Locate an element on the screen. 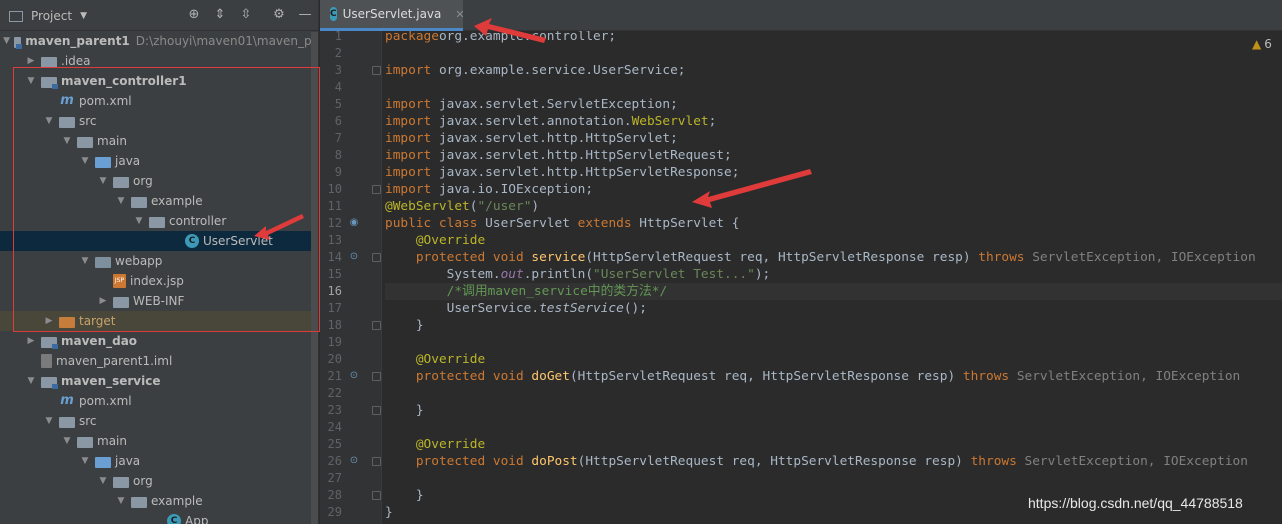  folder-icon is located at coordinates (67, 422).